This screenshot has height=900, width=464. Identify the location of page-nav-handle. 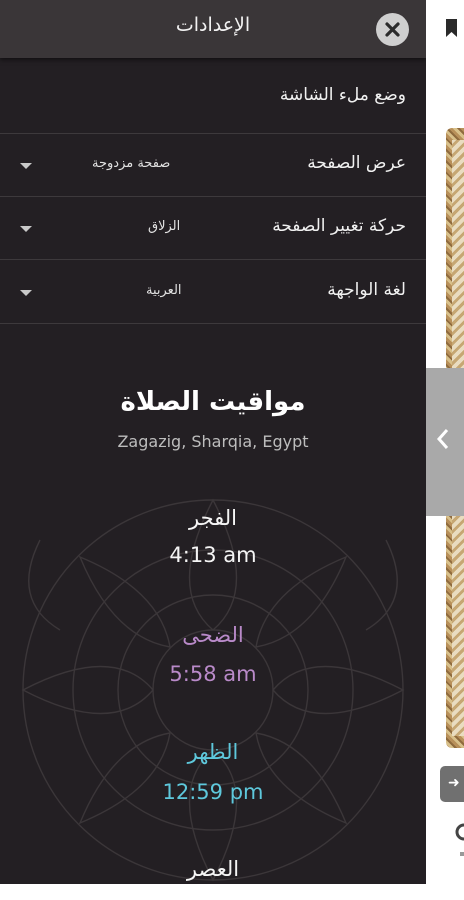
(445, 442).